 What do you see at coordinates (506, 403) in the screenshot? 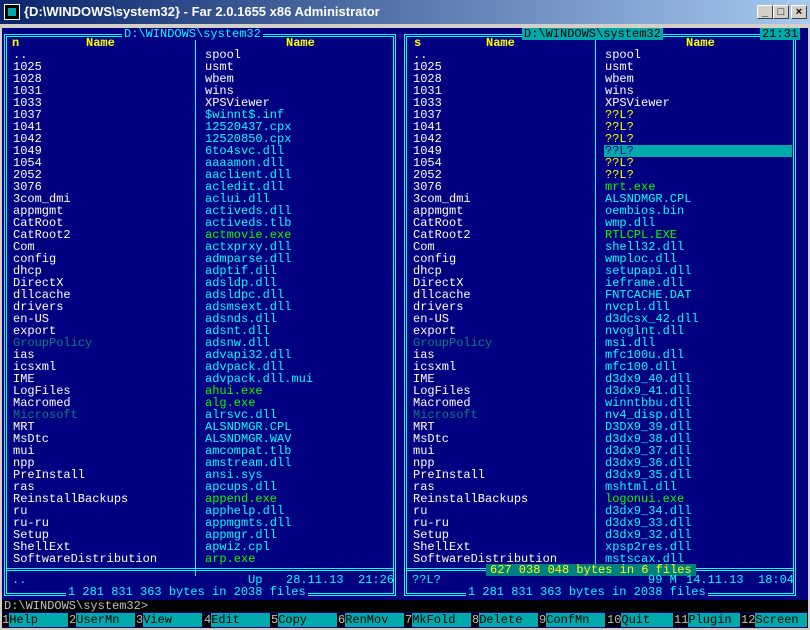
I see `file-list-item: Macromed` at bounding box center [506, 403].